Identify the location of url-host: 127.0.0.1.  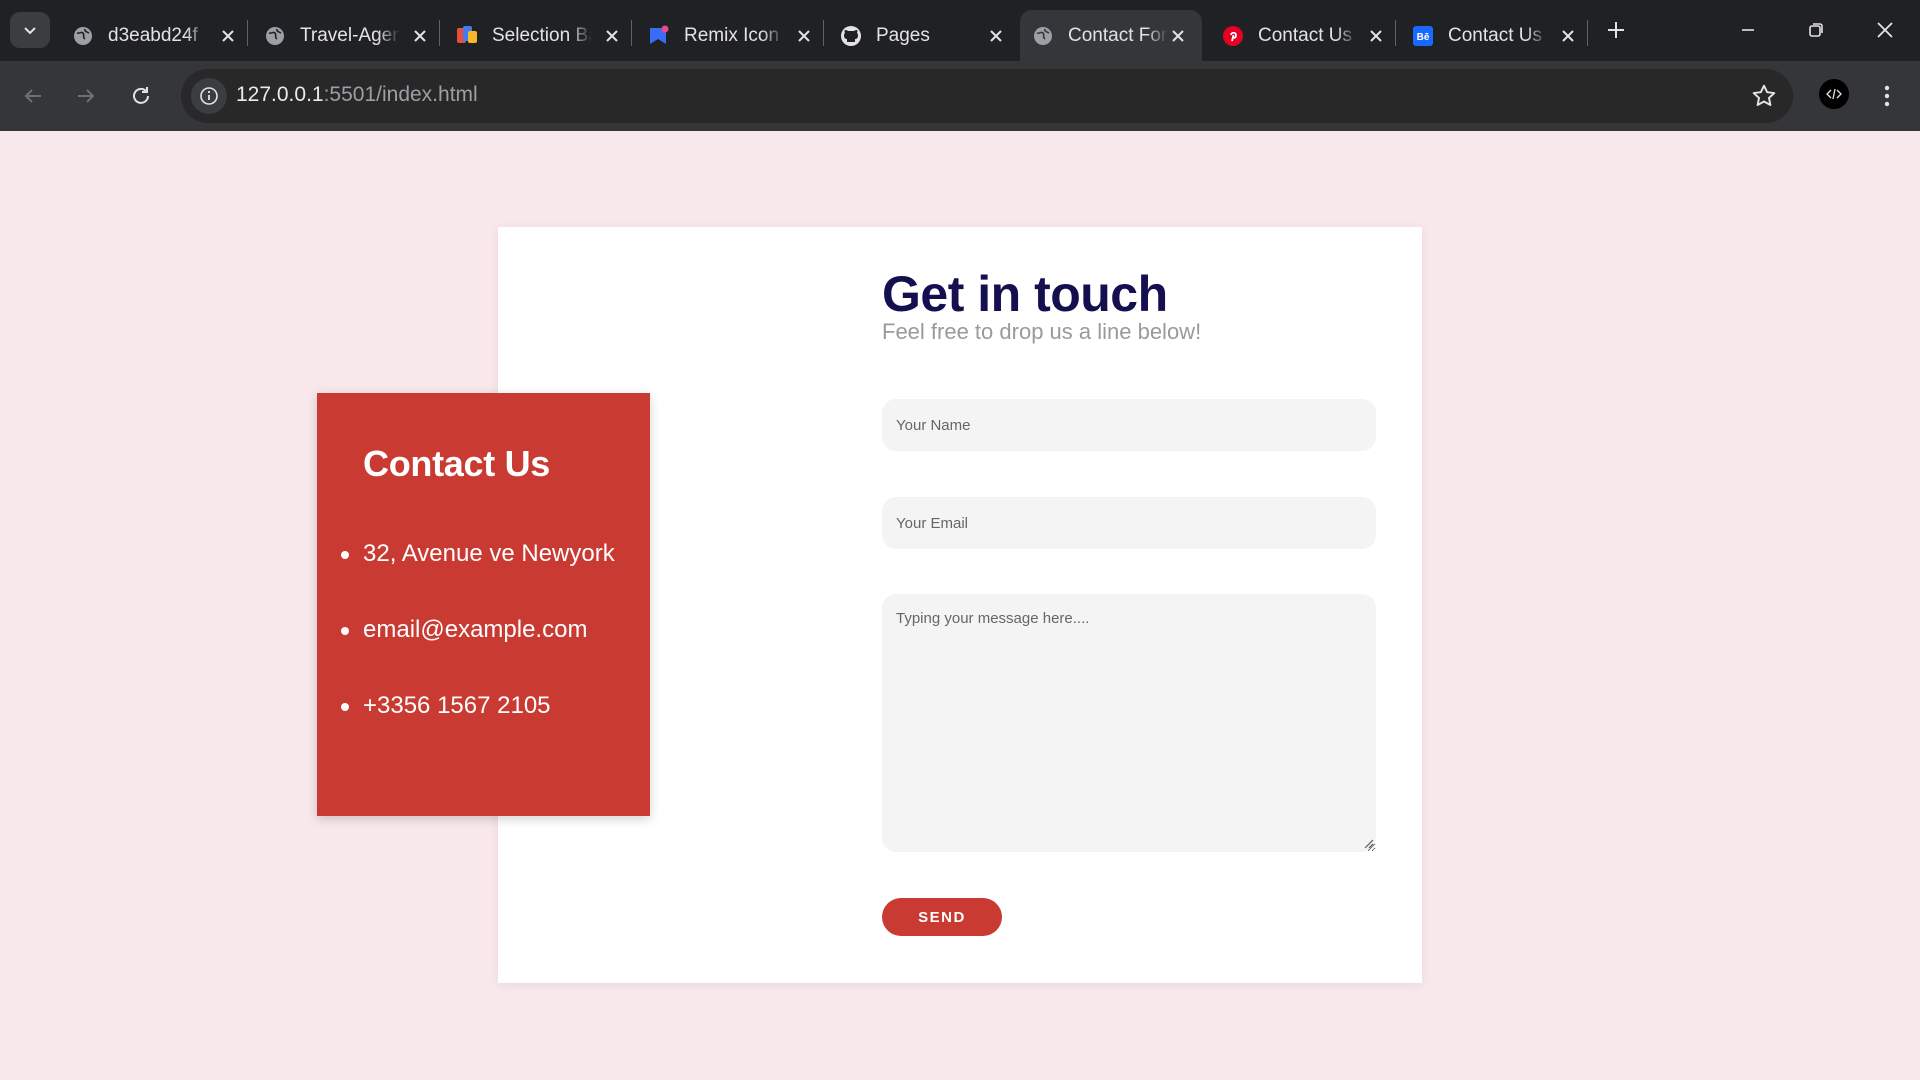
(280, 94).